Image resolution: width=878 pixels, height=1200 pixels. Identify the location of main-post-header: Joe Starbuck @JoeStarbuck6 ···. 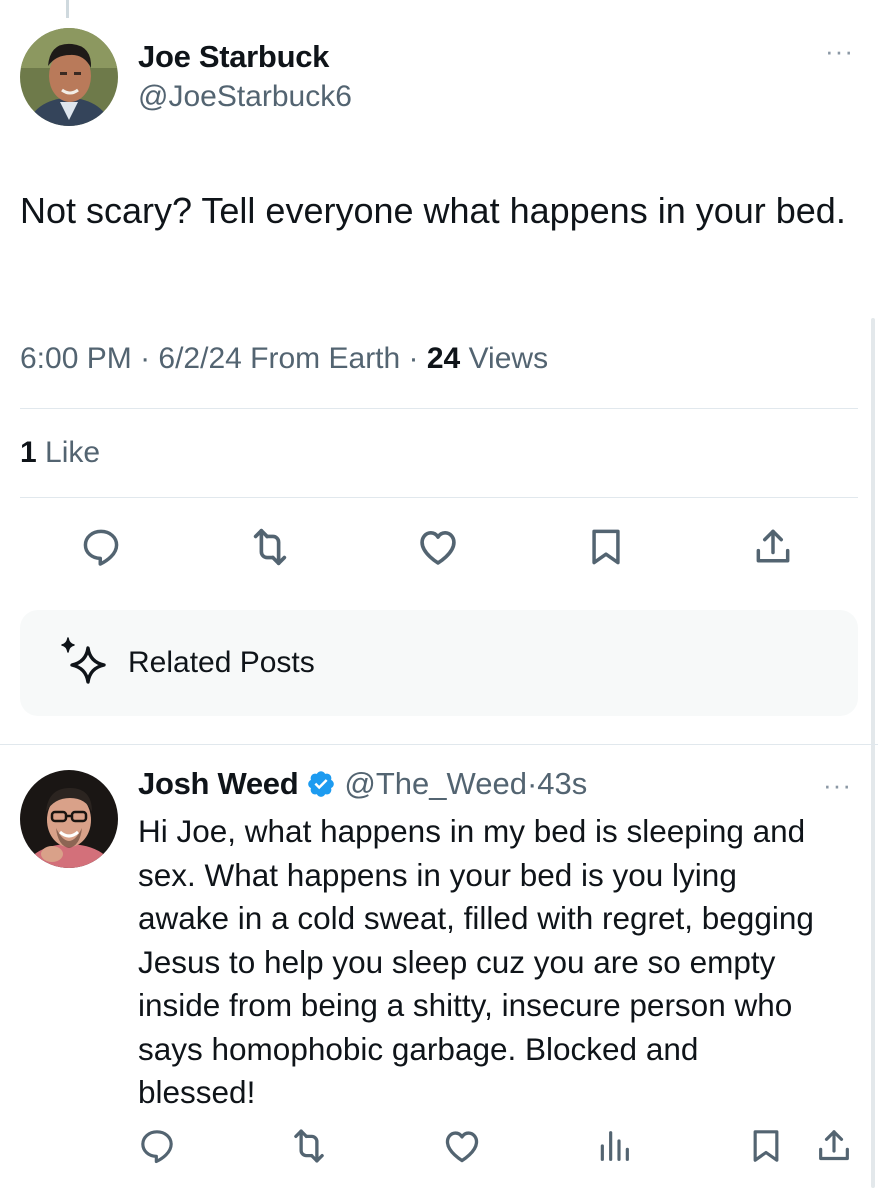
(439, 78).